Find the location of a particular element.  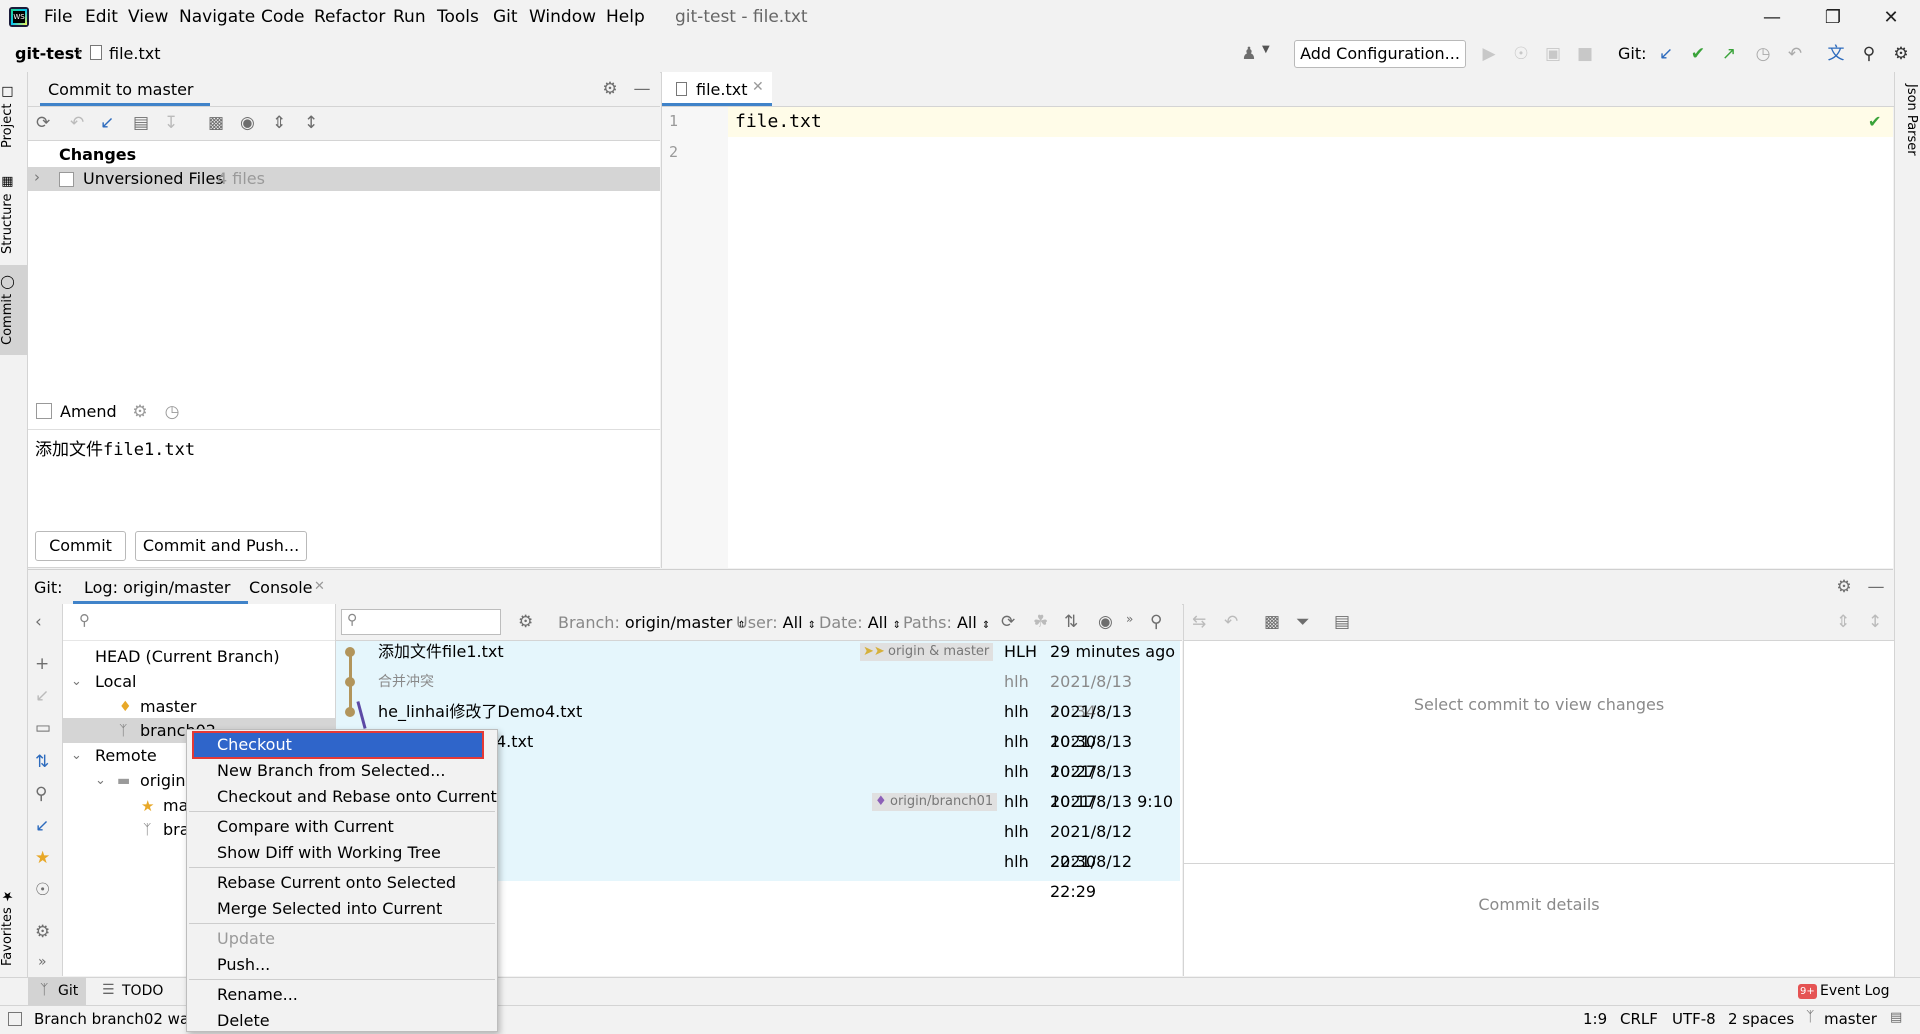

push-icon: ↗ is located at coordinates (1729, 54).